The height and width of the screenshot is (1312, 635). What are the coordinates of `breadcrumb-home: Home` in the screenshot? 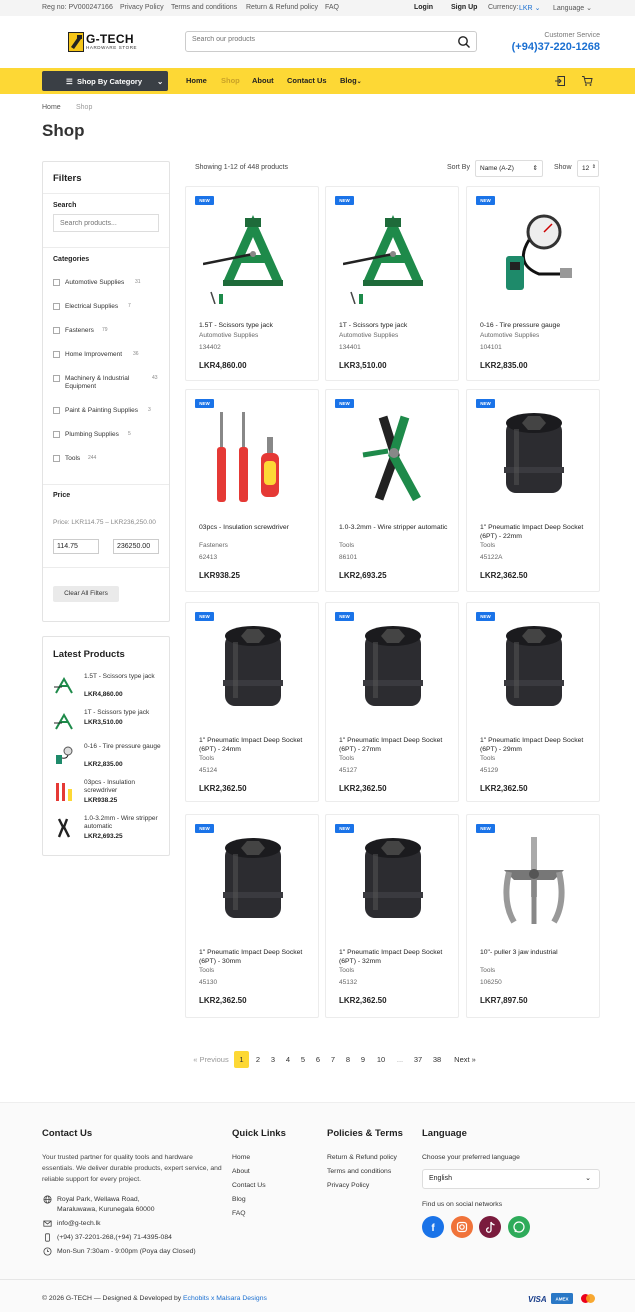 It's located at (51, 107).